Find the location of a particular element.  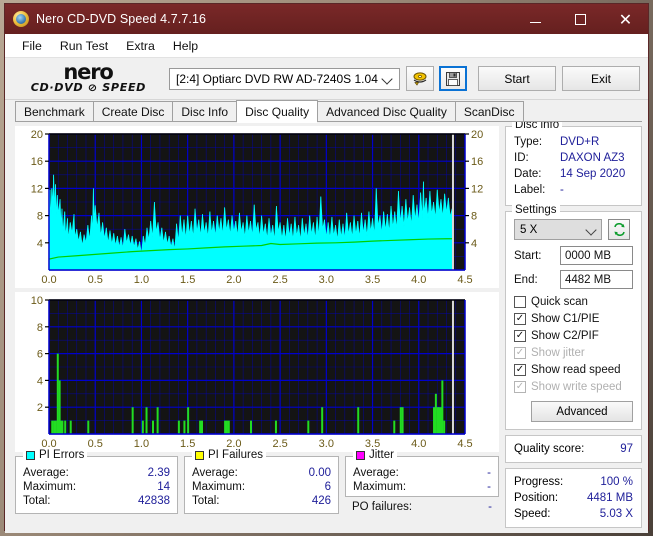

jitter-stats-title: Jitter is located at coordinates (375, 455).